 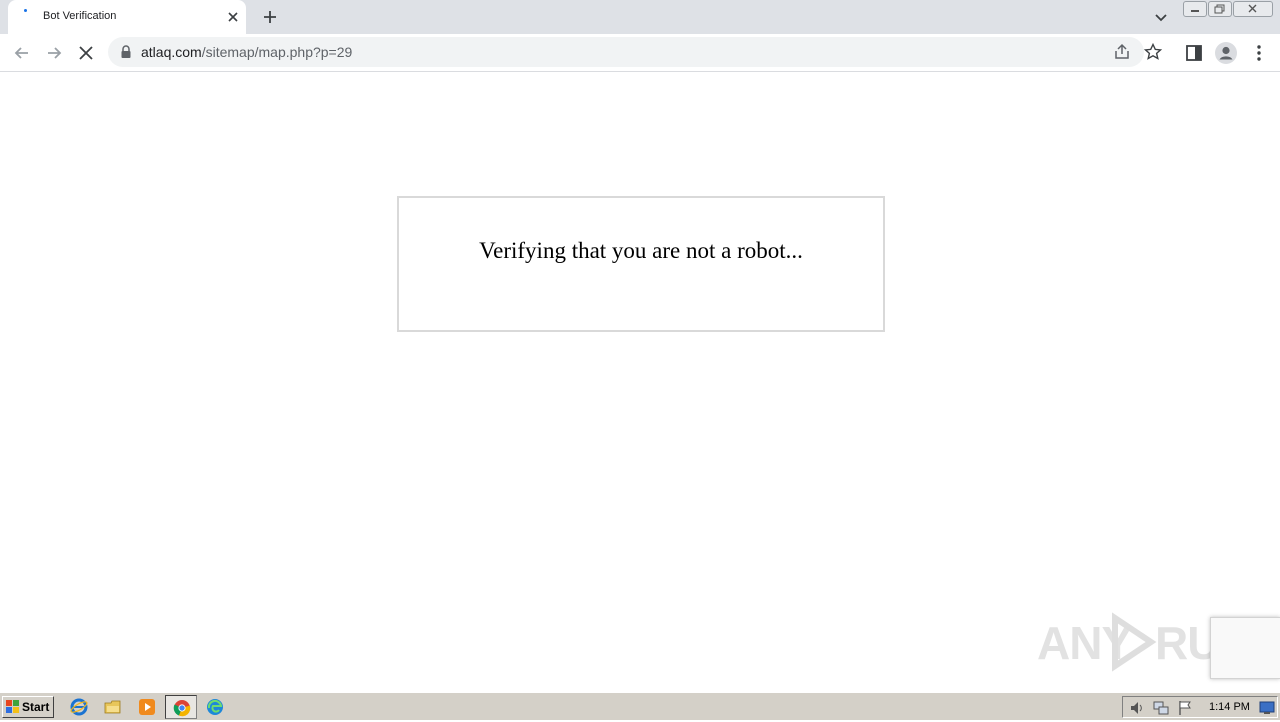 I want to click on share-icon, so click(x=1122, y=52).